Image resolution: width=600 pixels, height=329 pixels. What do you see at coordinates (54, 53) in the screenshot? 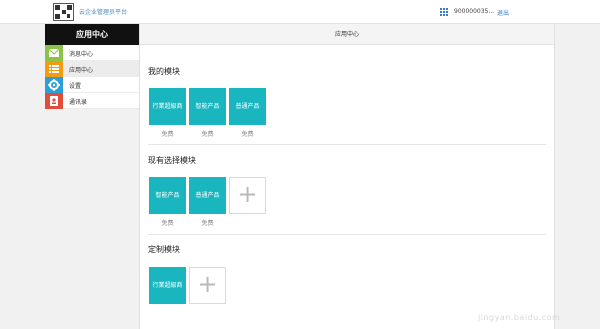
I see `mail-icon` at bounding box center [54, 53].